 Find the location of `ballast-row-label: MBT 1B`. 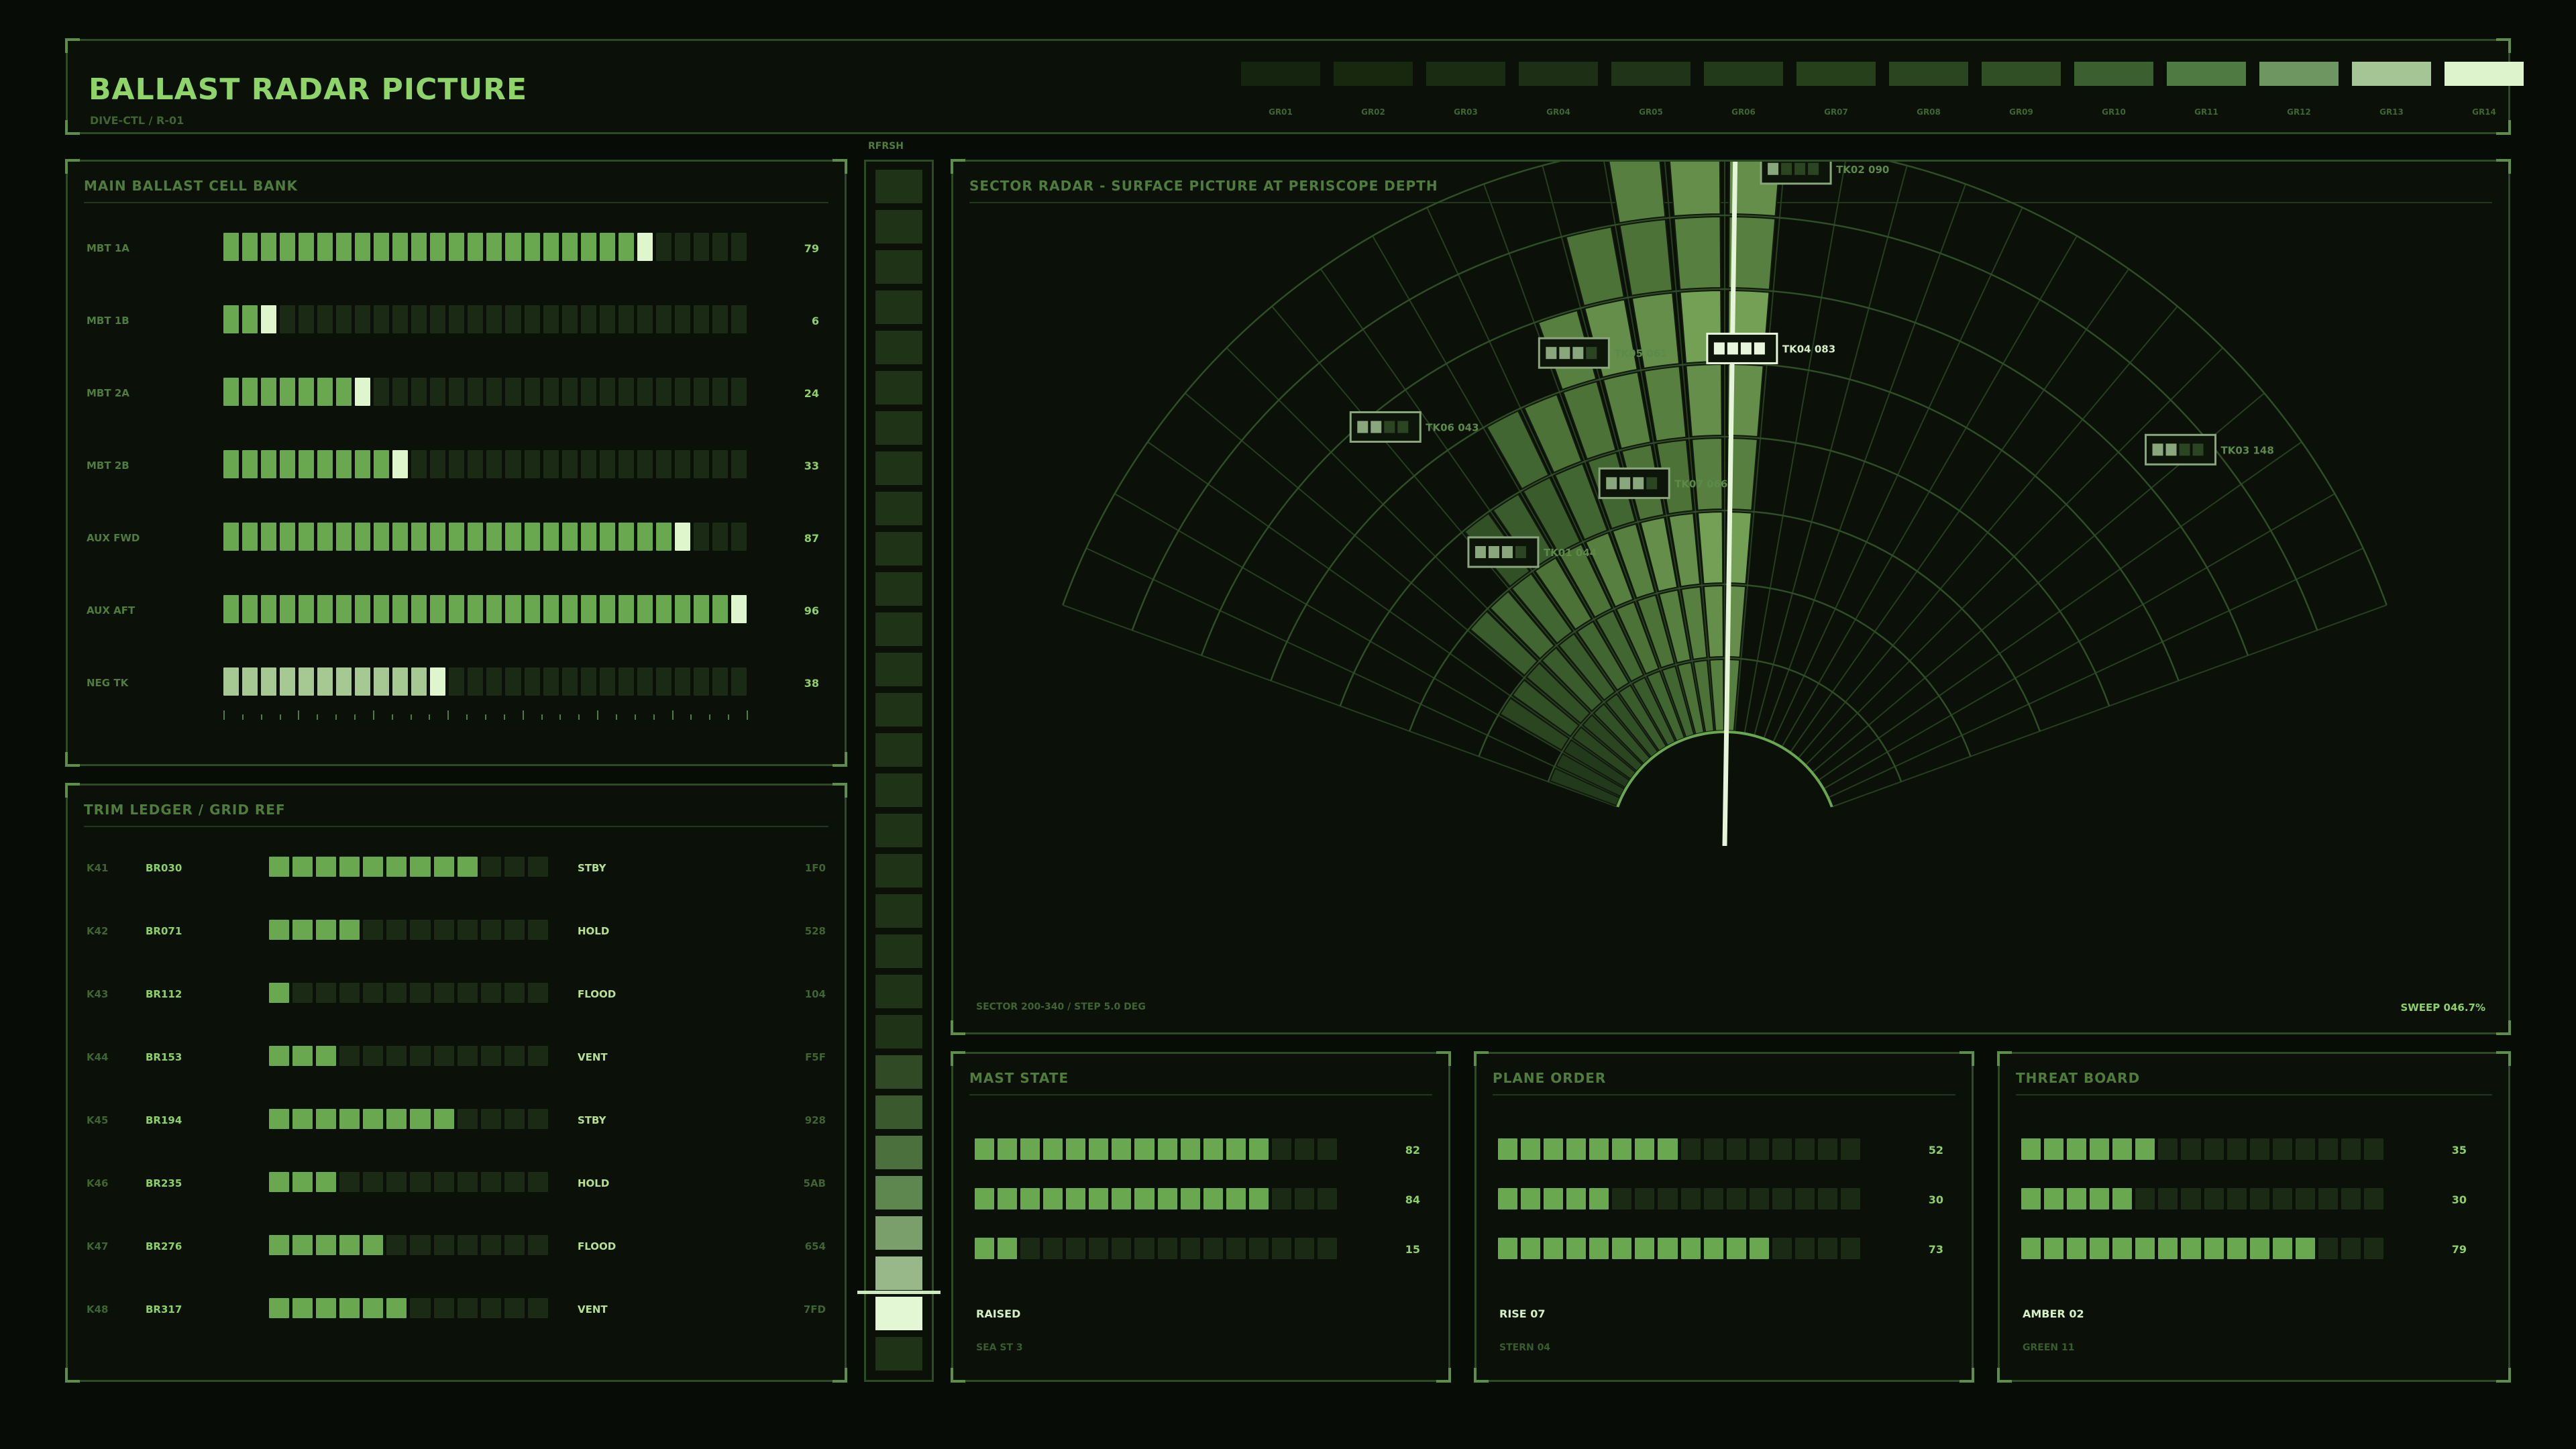

ballast-row-label: MBT 1B is located at coordinates (108, 321).